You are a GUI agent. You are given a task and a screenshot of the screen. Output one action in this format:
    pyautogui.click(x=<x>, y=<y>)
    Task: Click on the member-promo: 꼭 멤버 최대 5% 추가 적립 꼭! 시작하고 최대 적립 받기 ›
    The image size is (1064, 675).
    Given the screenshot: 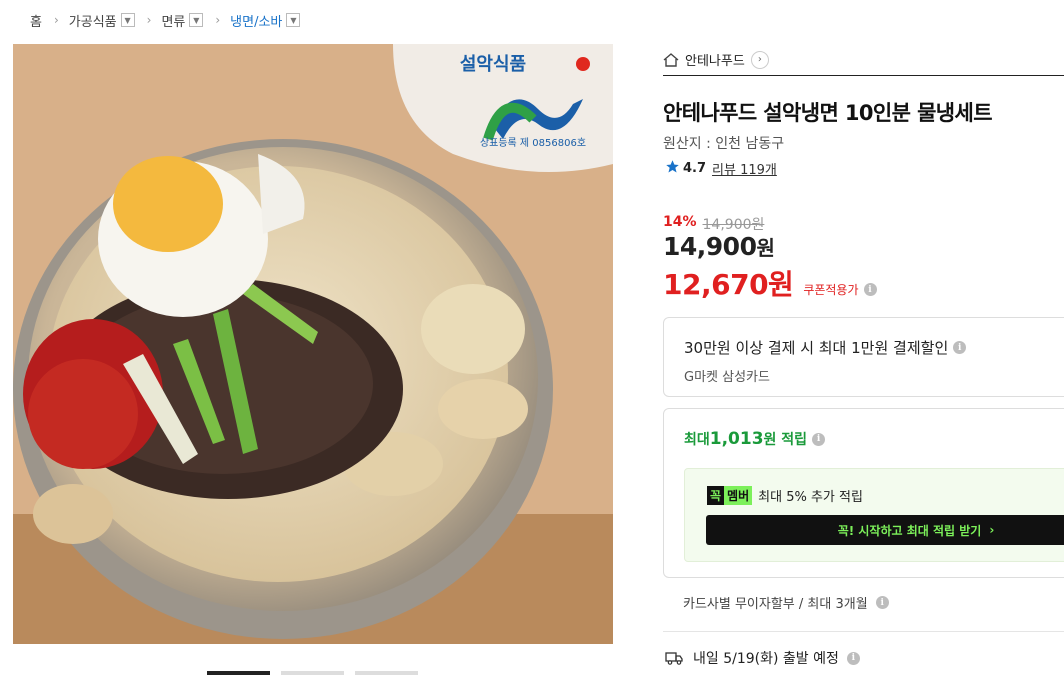 What is the action you would take?
    pyautogui.click(x=874, y=515)
    